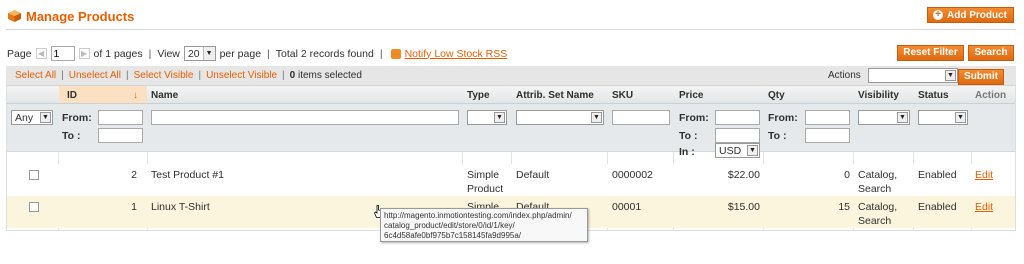 Image resolution: width=1024 pixels, height=264 pixels. I want to click on col-header-qty: Qty, so click(776, 95).